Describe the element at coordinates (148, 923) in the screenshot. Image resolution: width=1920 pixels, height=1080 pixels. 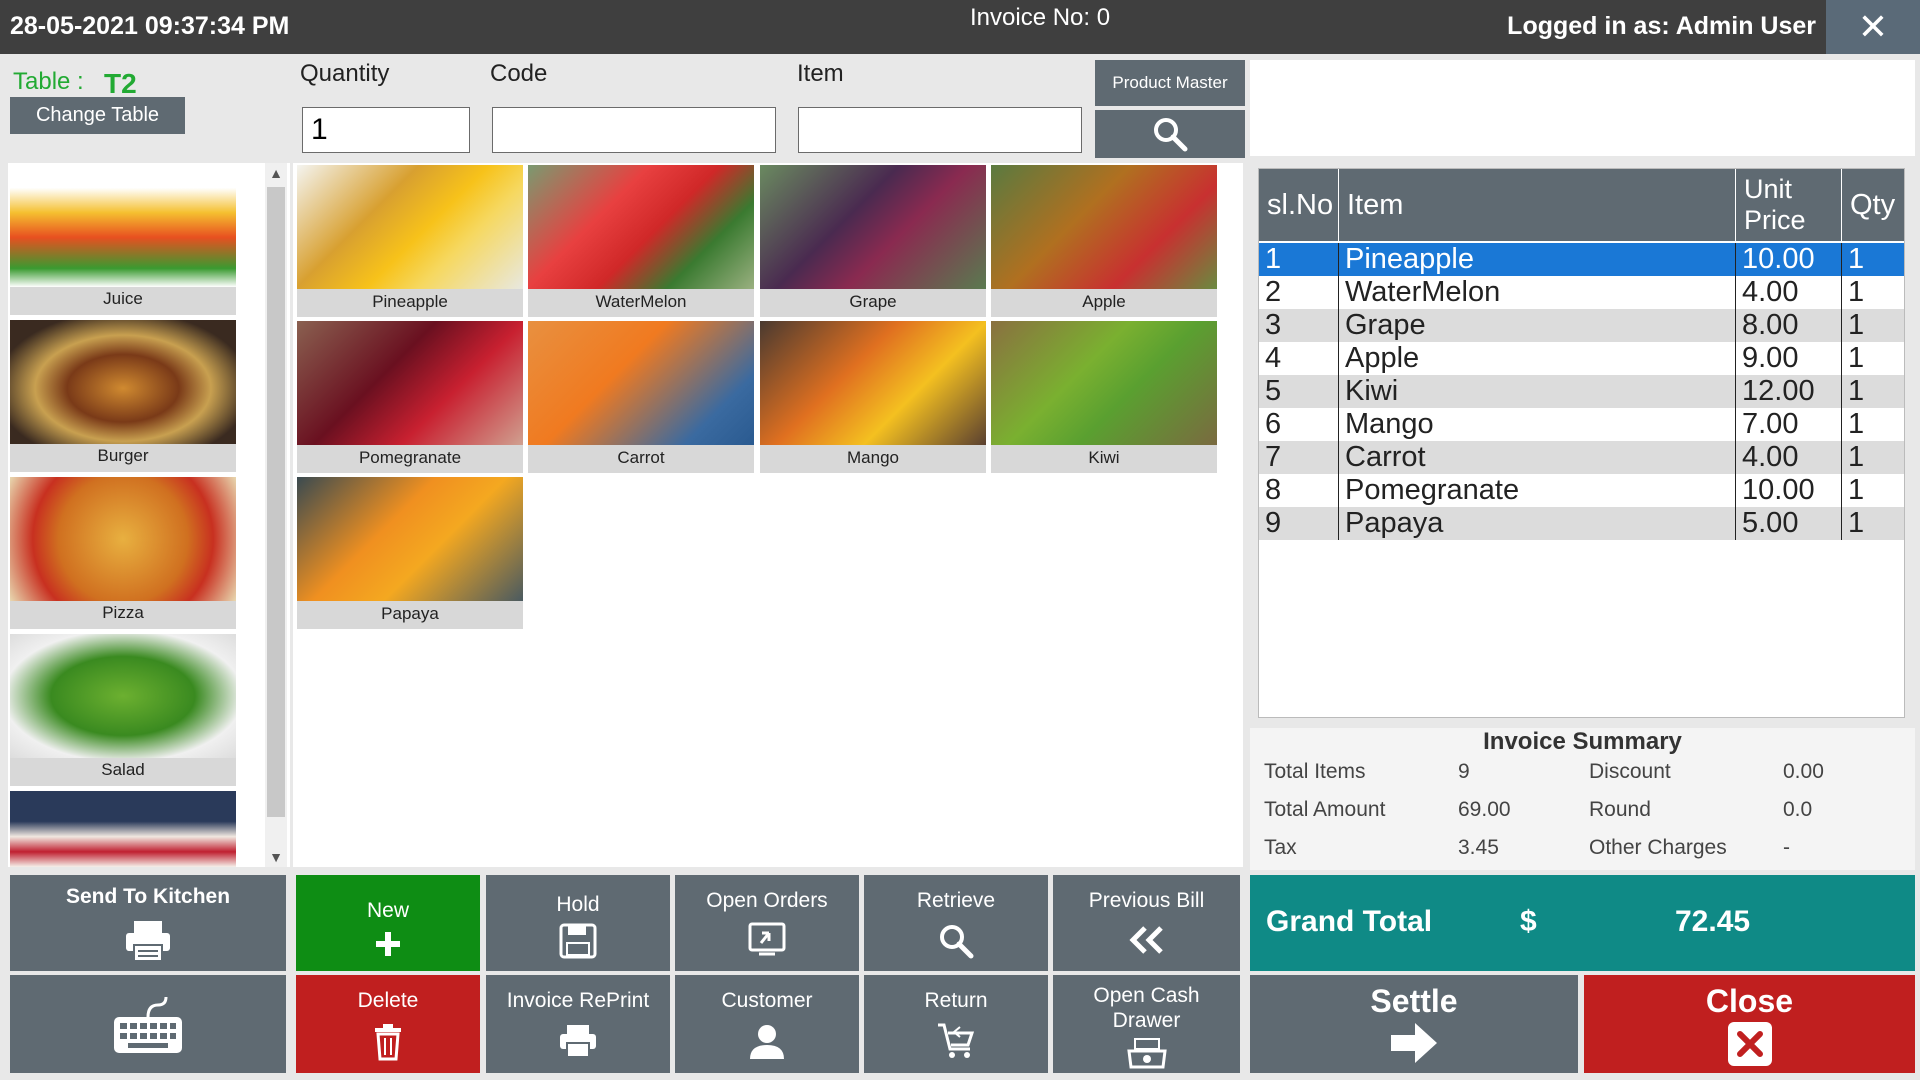
I see `send-to-kitchen-button: Send To Kitchen` at that location.